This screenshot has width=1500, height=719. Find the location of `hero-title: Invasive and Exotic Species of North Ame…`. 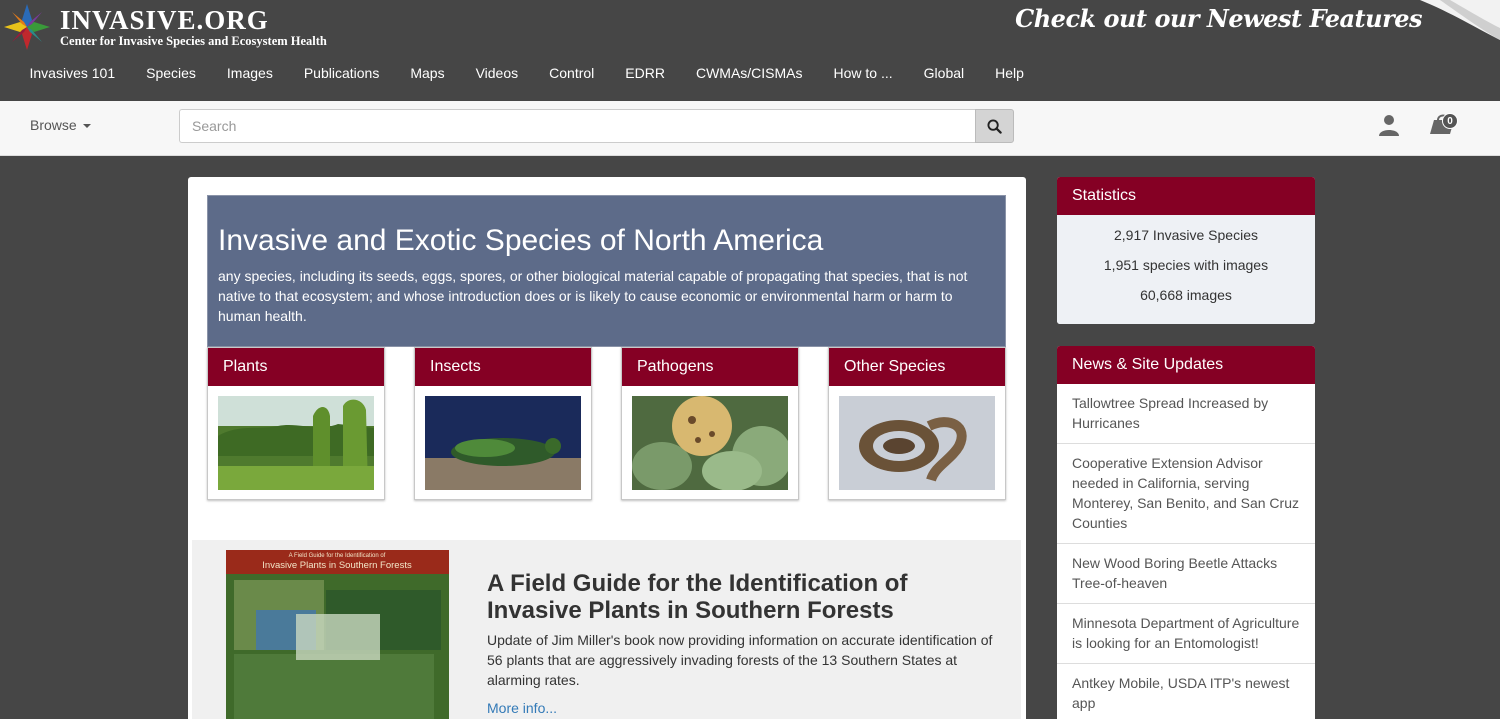

hero-title: Invasive and Exotic Species of North Ame… is located at coordinates (521, 240).